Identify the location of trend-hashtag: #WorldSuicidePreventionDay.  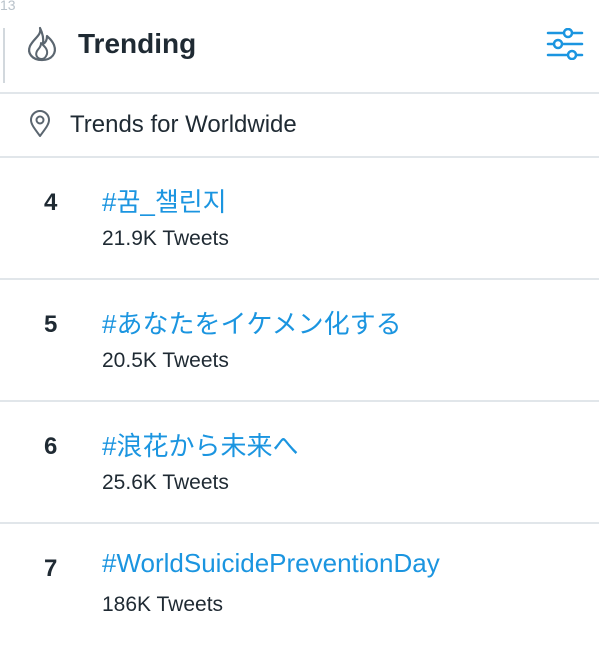
(271, 563).